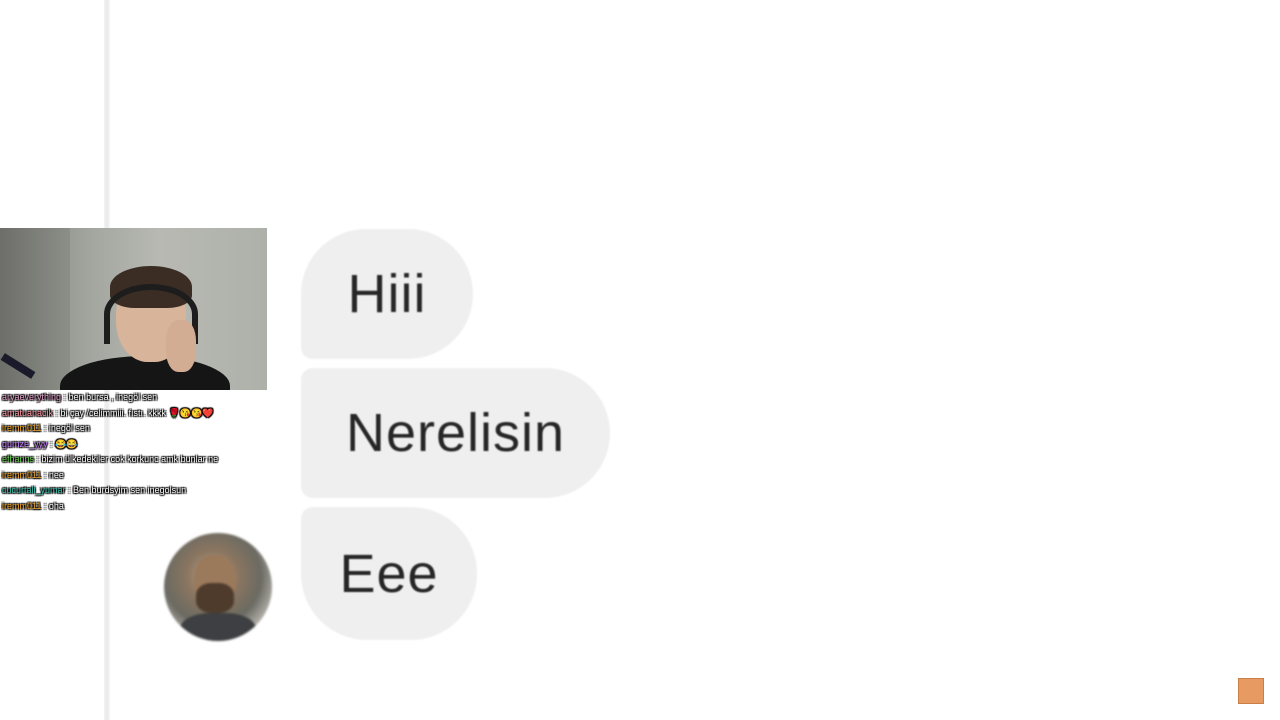 Image resolution: width=1280 pixels, height=720 pixels. Describe the element at coordinates (32, 397) in the screenshot. I see `chat-username: aryaeverything` at that location.